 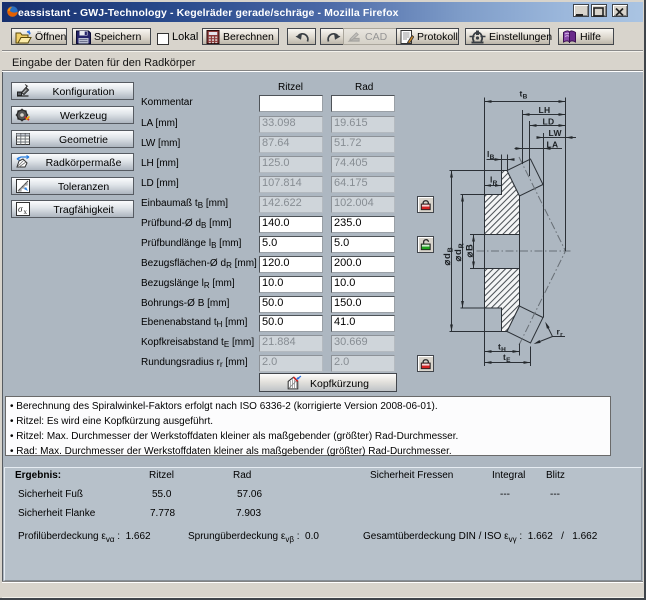 What do you see at coordinates (470, 250) in the screenshot?
I see `svg-text: ⌀B` at bounding box center [470, 250].